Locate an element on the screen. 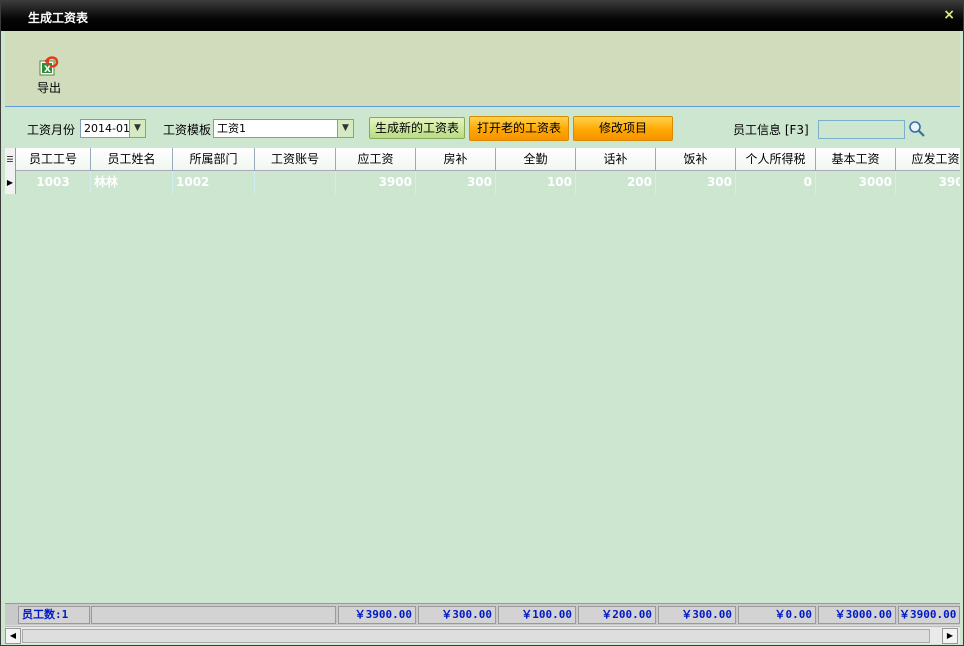 This screenshot has height=646, width=964. footer-total: ￥200.00 is located at coordinates (617, 615).